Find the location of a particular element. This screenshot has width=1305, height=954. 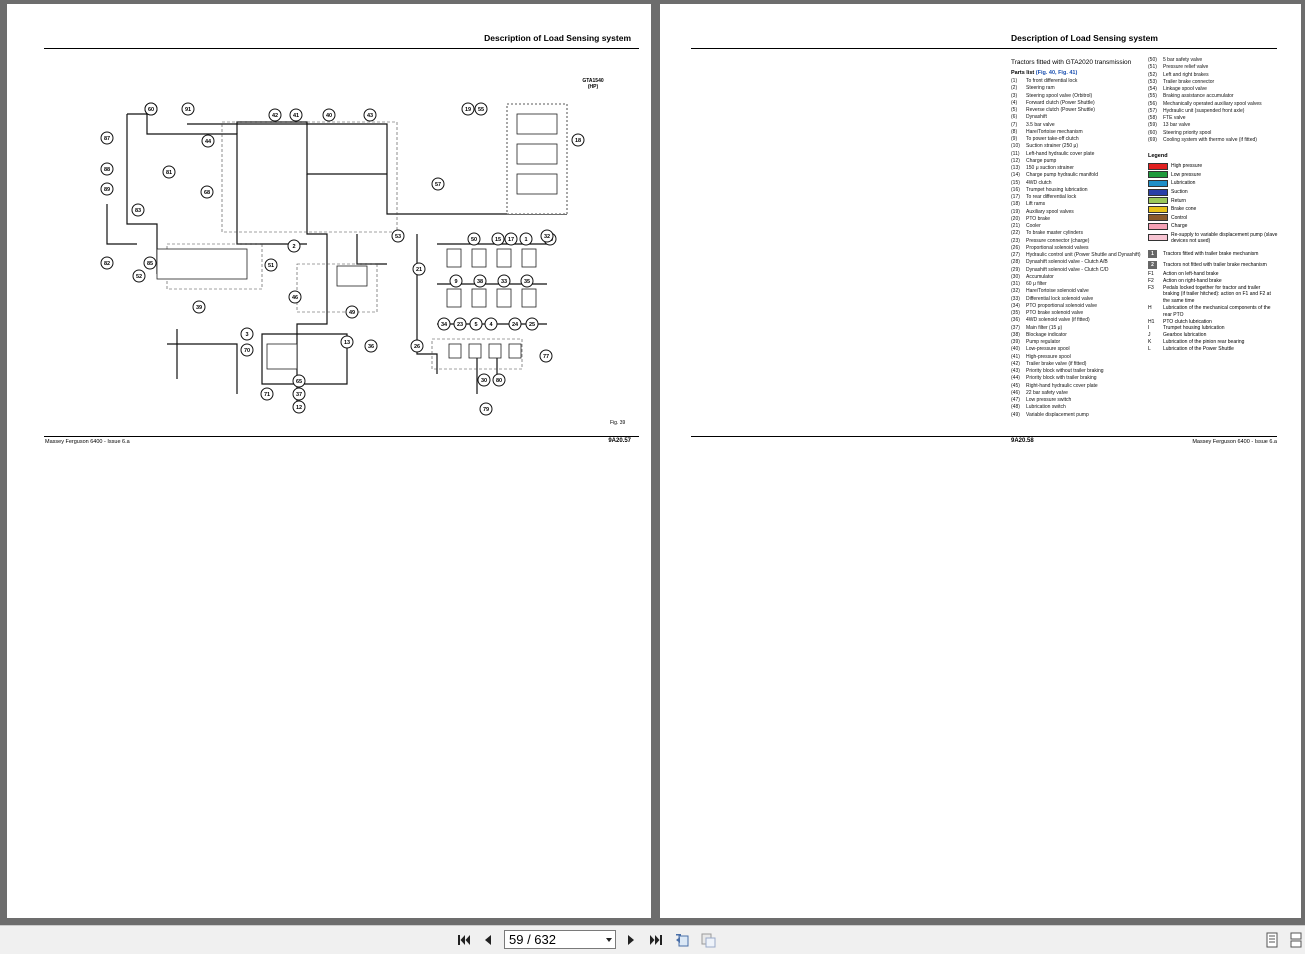

part-description: Dynashift solenoid valve - Clutch C/D is located at coordinates (1067, 269).